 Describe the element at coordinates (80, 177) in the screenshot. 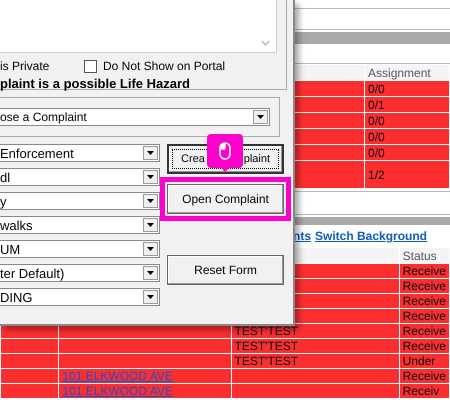

I see `dropdown: dl` at that location.